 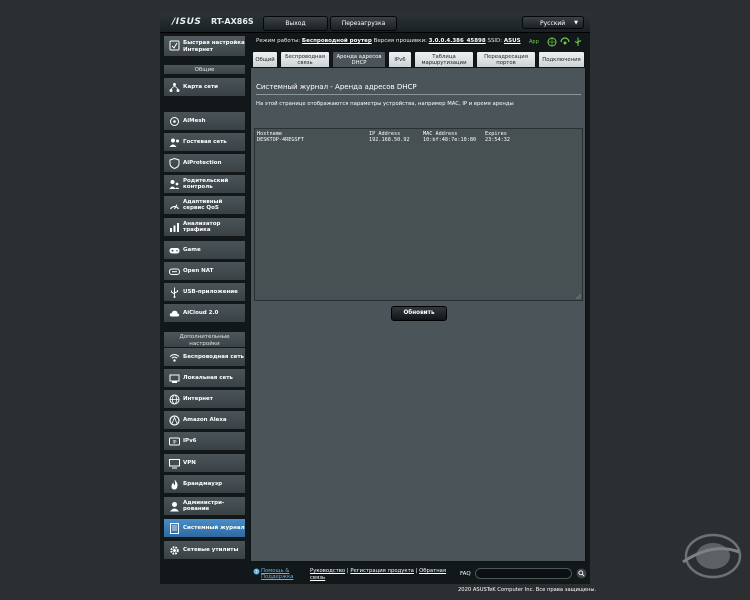 I want to click on sidebar-item-adaptive-qos: Адаптивный сервис QoS, so click(x=204, y=205).